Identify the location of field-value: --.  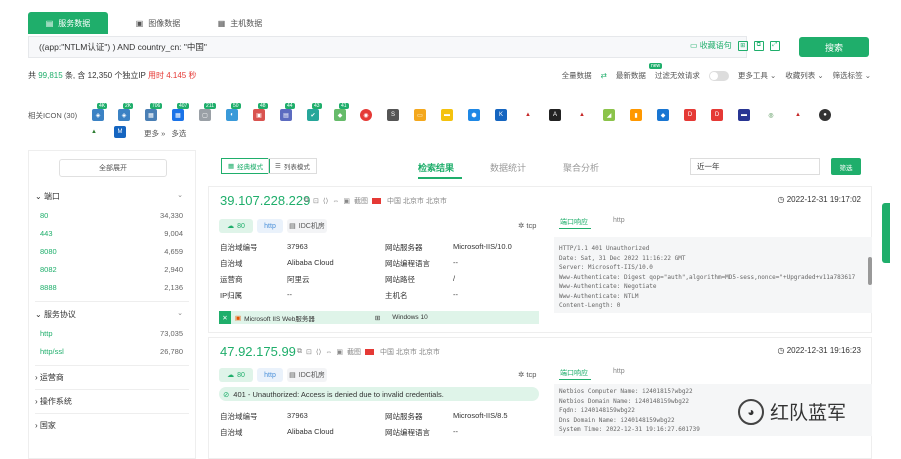
(455, 294).